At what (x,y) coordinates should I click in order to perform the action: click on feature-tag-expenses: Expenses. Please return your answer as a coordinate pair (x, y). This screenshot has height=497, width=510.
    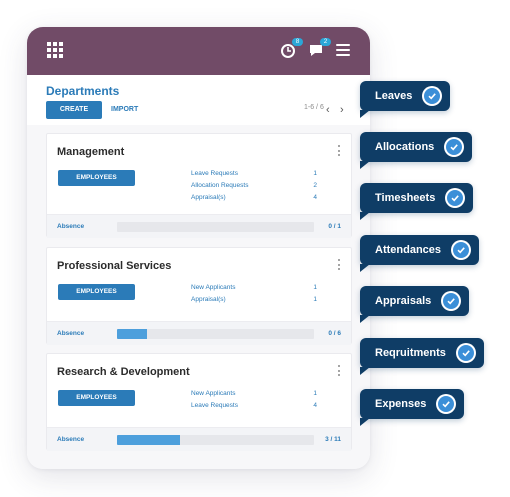
    Looking at the image, I should click on (412, 407).